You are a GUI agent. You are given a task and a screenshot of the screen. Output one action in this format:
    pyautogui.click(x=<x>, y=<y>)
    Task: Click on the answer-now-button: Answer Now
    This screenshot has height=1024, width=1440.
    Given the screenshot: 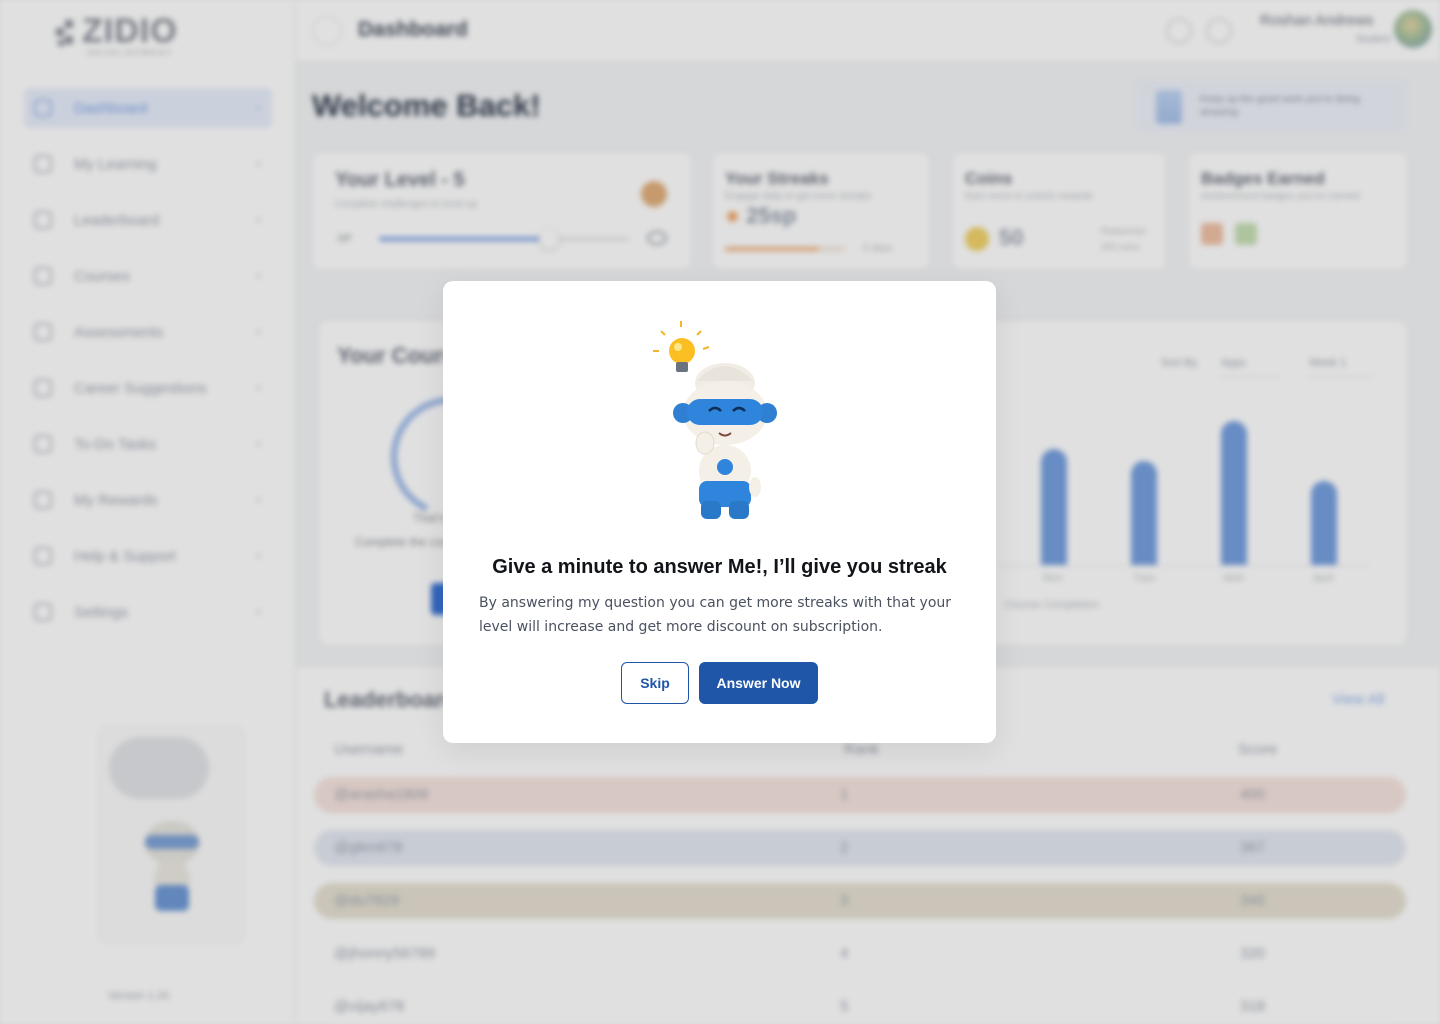 What is the action you would take?
    pyautogui.click(x=758, y=683)
    